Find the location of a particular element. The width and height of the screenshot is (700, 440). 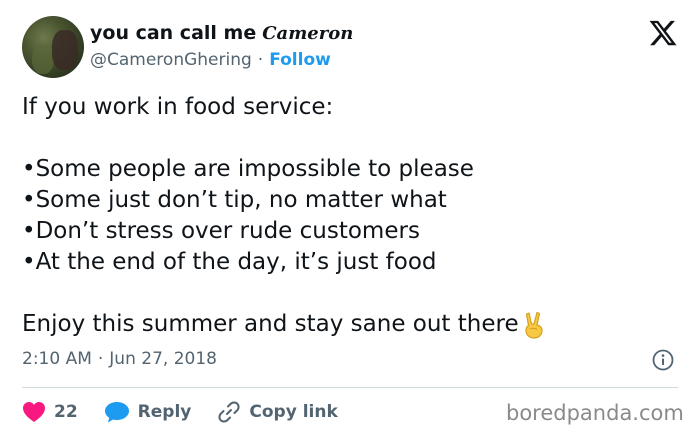

tweet-bullet: •Don’t stress over rude customers is located at coordinates (221, 231).